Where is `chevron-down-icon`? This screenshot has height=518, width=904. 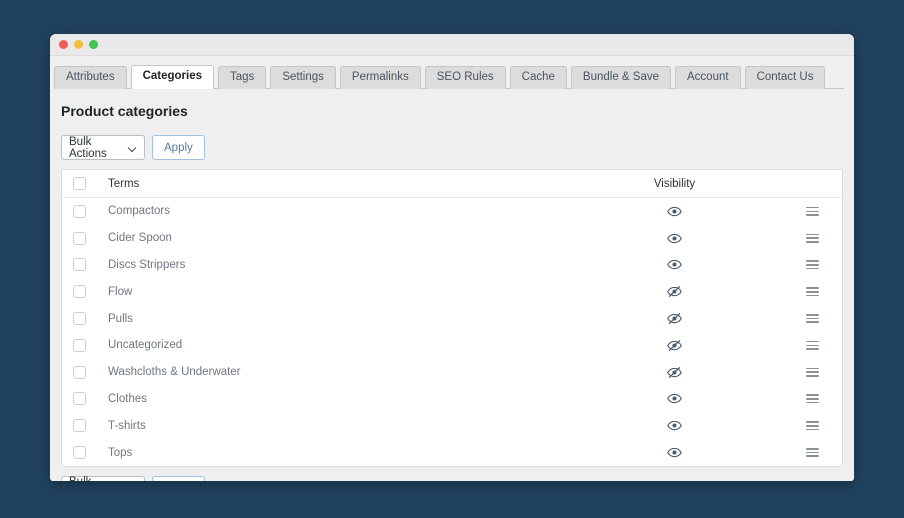 chevron-down-icon is located at coordinates (133, 148).